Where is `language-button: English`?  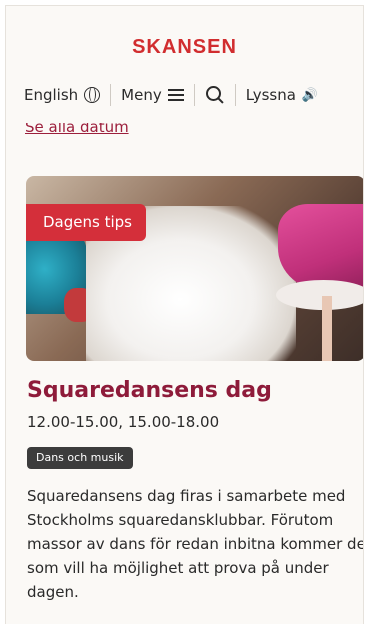
language-button: English is located at coordinates (62, 95).